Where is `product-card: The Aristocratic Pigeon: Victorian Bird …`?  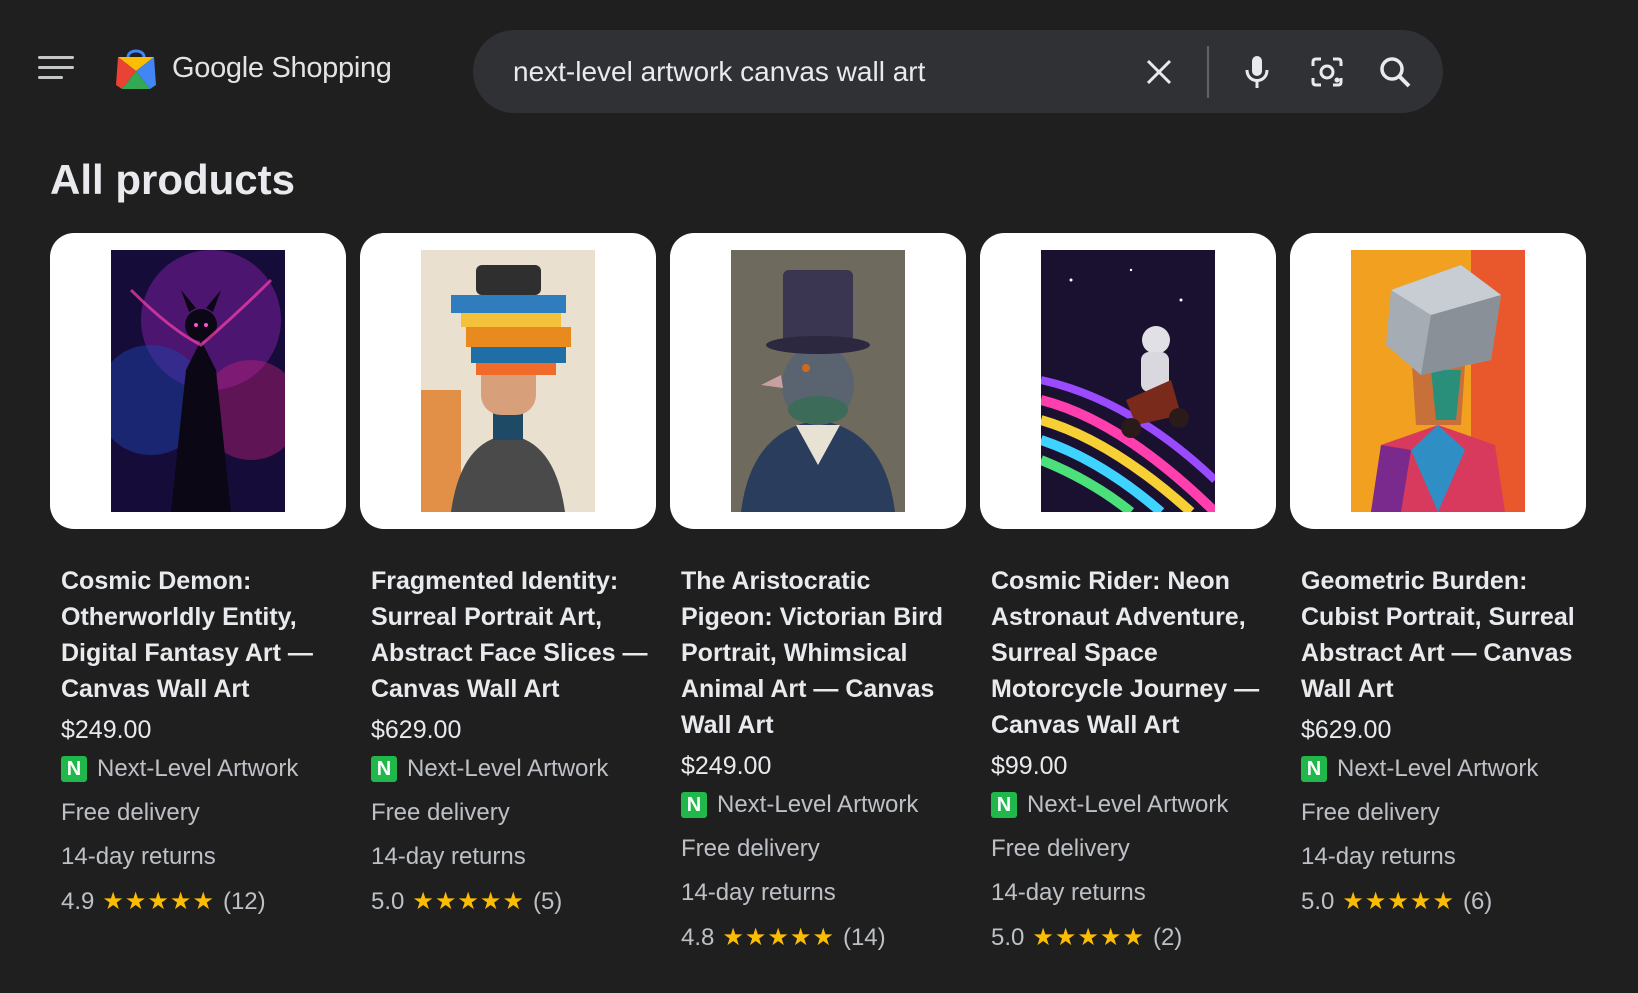 product-card: The Aristocratic Pigeon: Victorian Bird … is located at coordinates (818, 592).